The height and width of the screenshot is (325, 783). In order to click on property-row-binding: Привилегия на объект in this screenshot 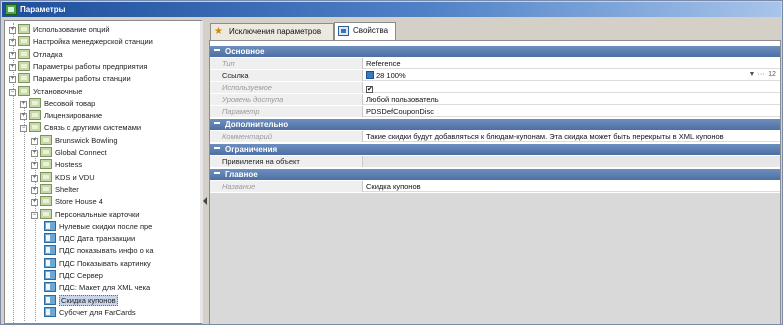, I will do `click(495, 161)`.